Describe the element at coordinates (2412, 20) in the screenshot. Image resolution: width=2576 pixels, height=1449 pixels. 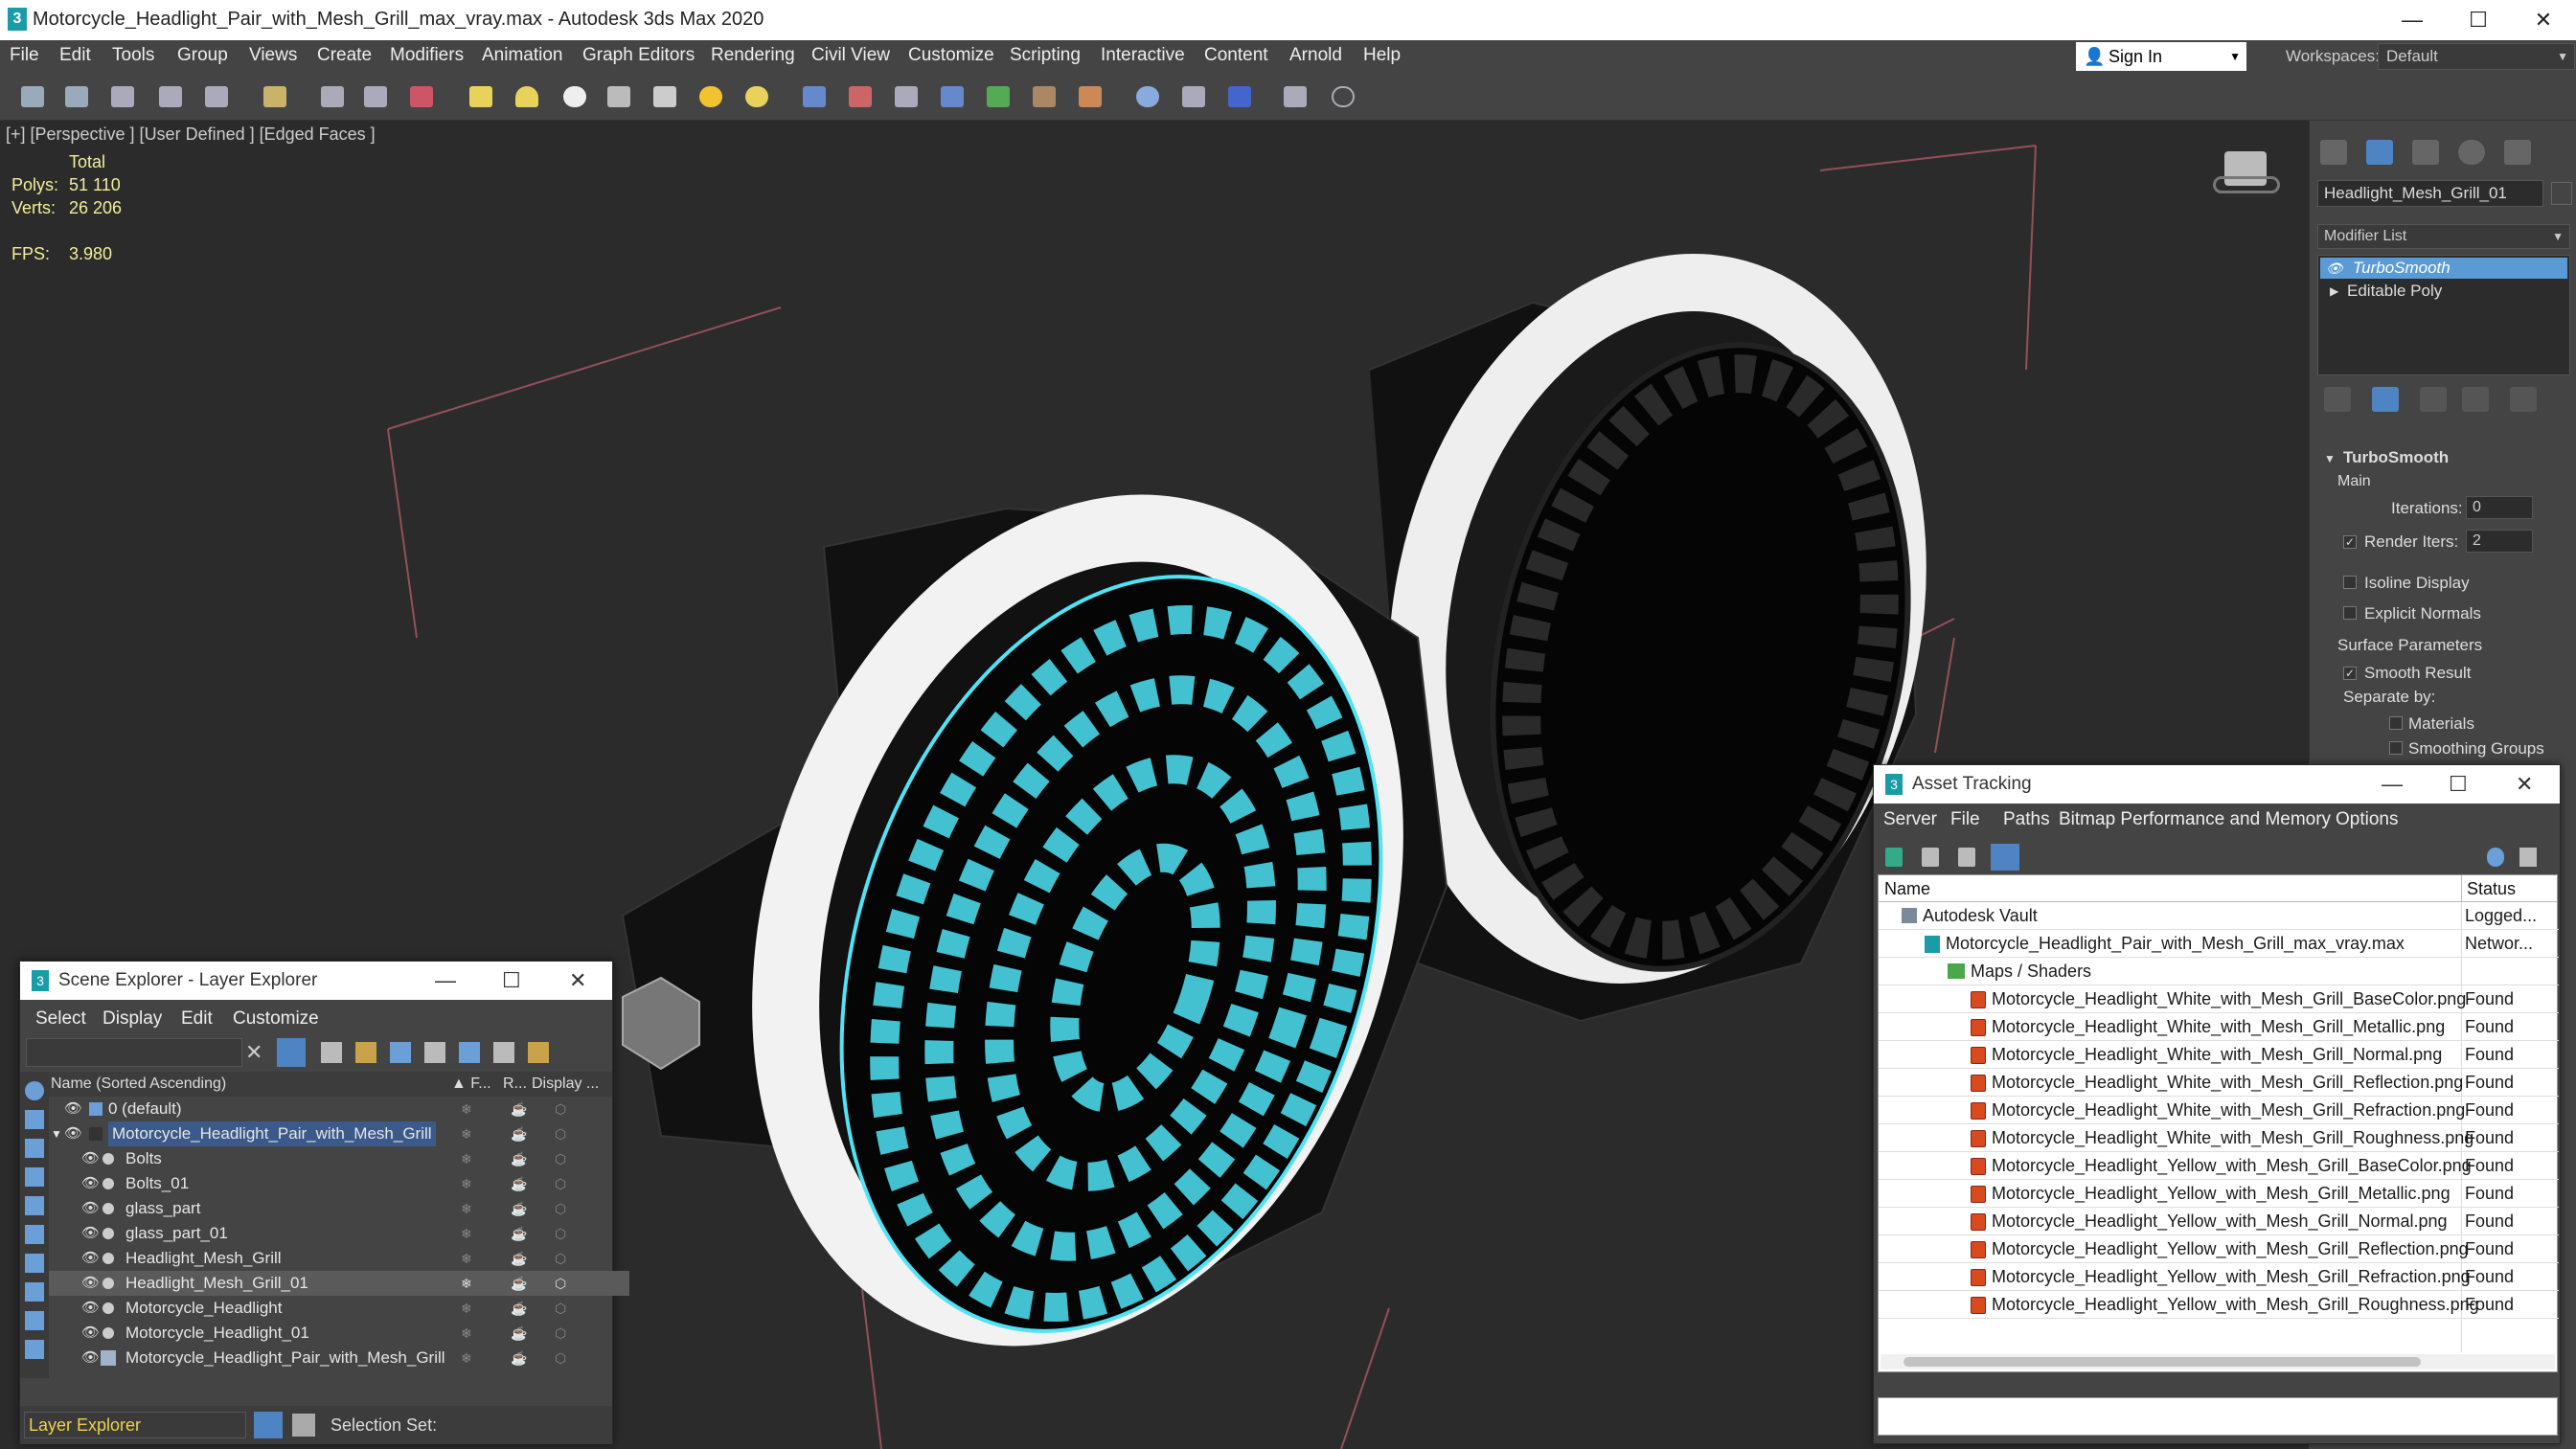
I see `minimize-button: —` at that location.